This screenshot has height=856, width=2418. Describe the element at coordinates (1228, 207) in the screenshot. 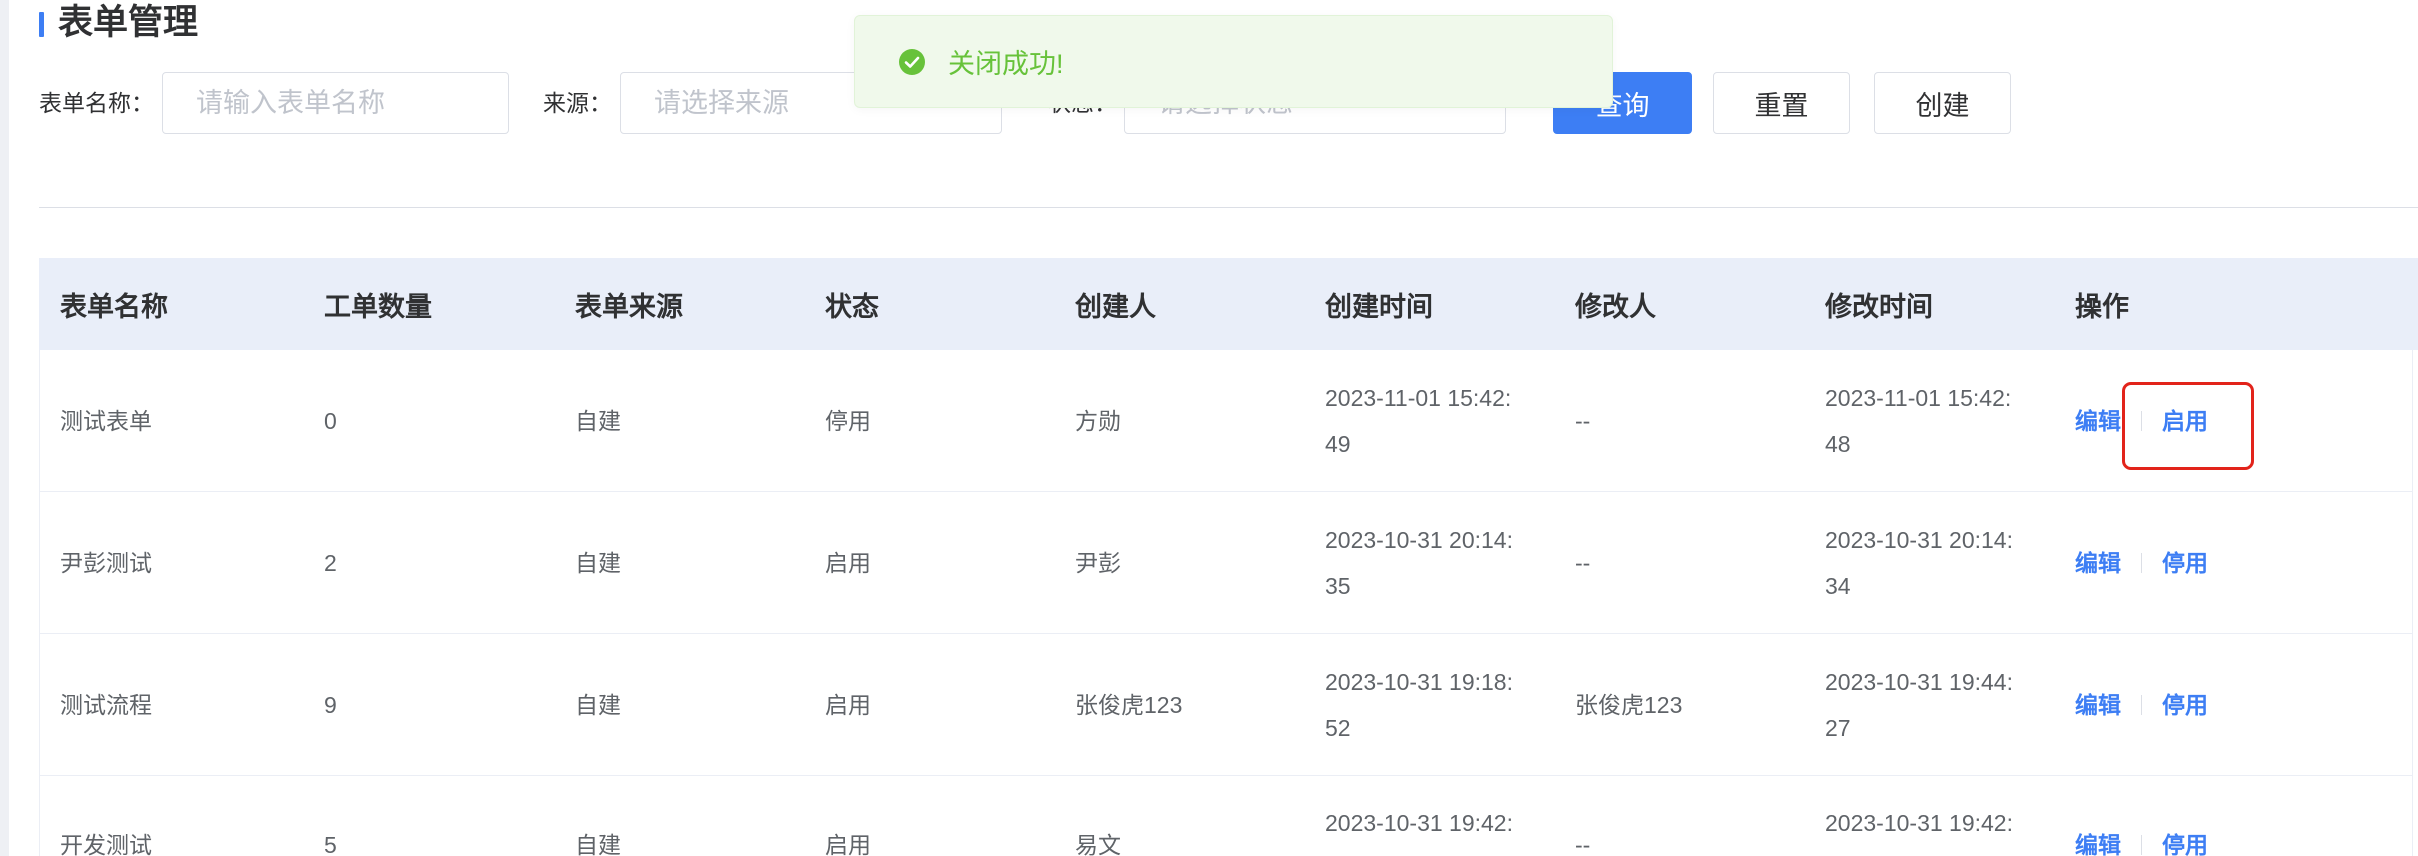

I see `section-divider` at that location.